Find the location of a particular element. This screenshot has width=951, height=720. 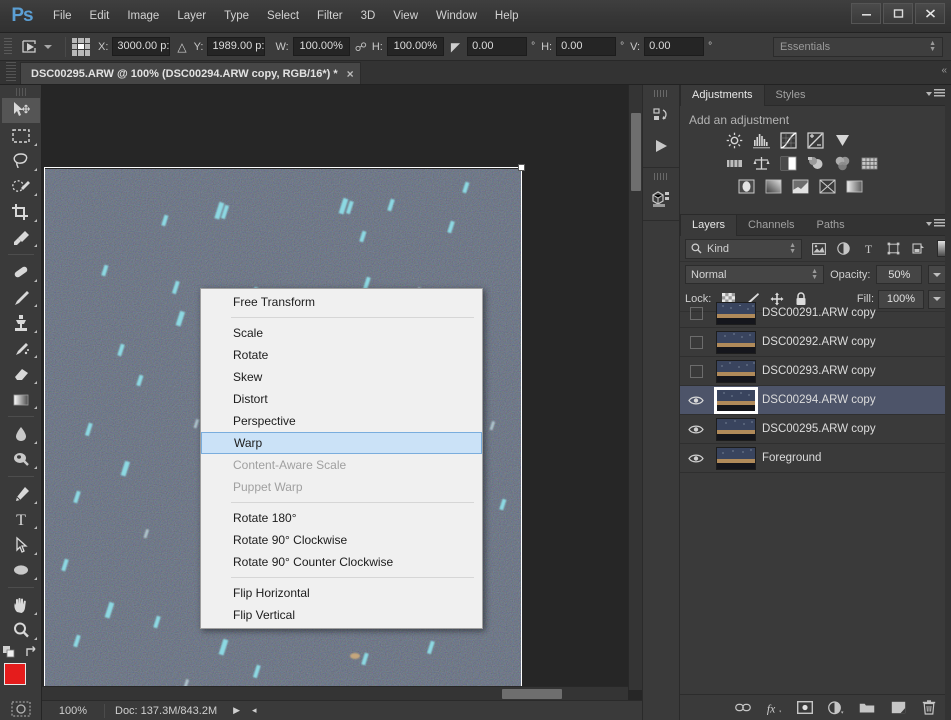

canvas-horizontal-scrollbar is located at coordinates (335, 693).